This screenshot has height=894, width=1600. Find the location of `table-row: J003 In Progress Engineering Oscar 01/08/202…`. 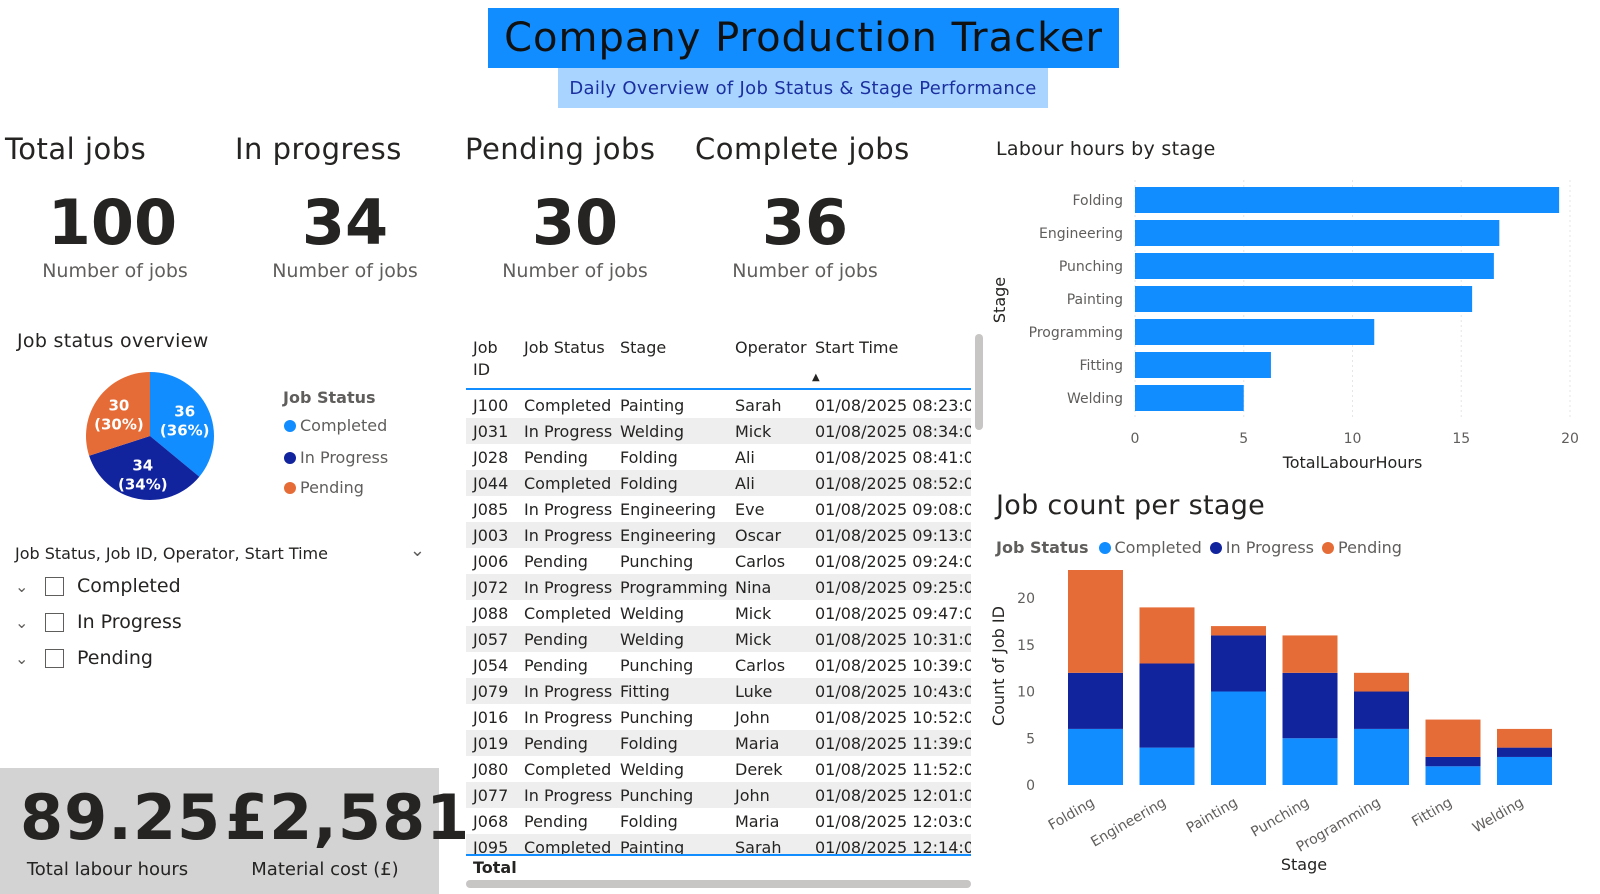

table-row: J003 In Progress Engineering Oscar 01/08/202… is located at coordinates (718, 535).